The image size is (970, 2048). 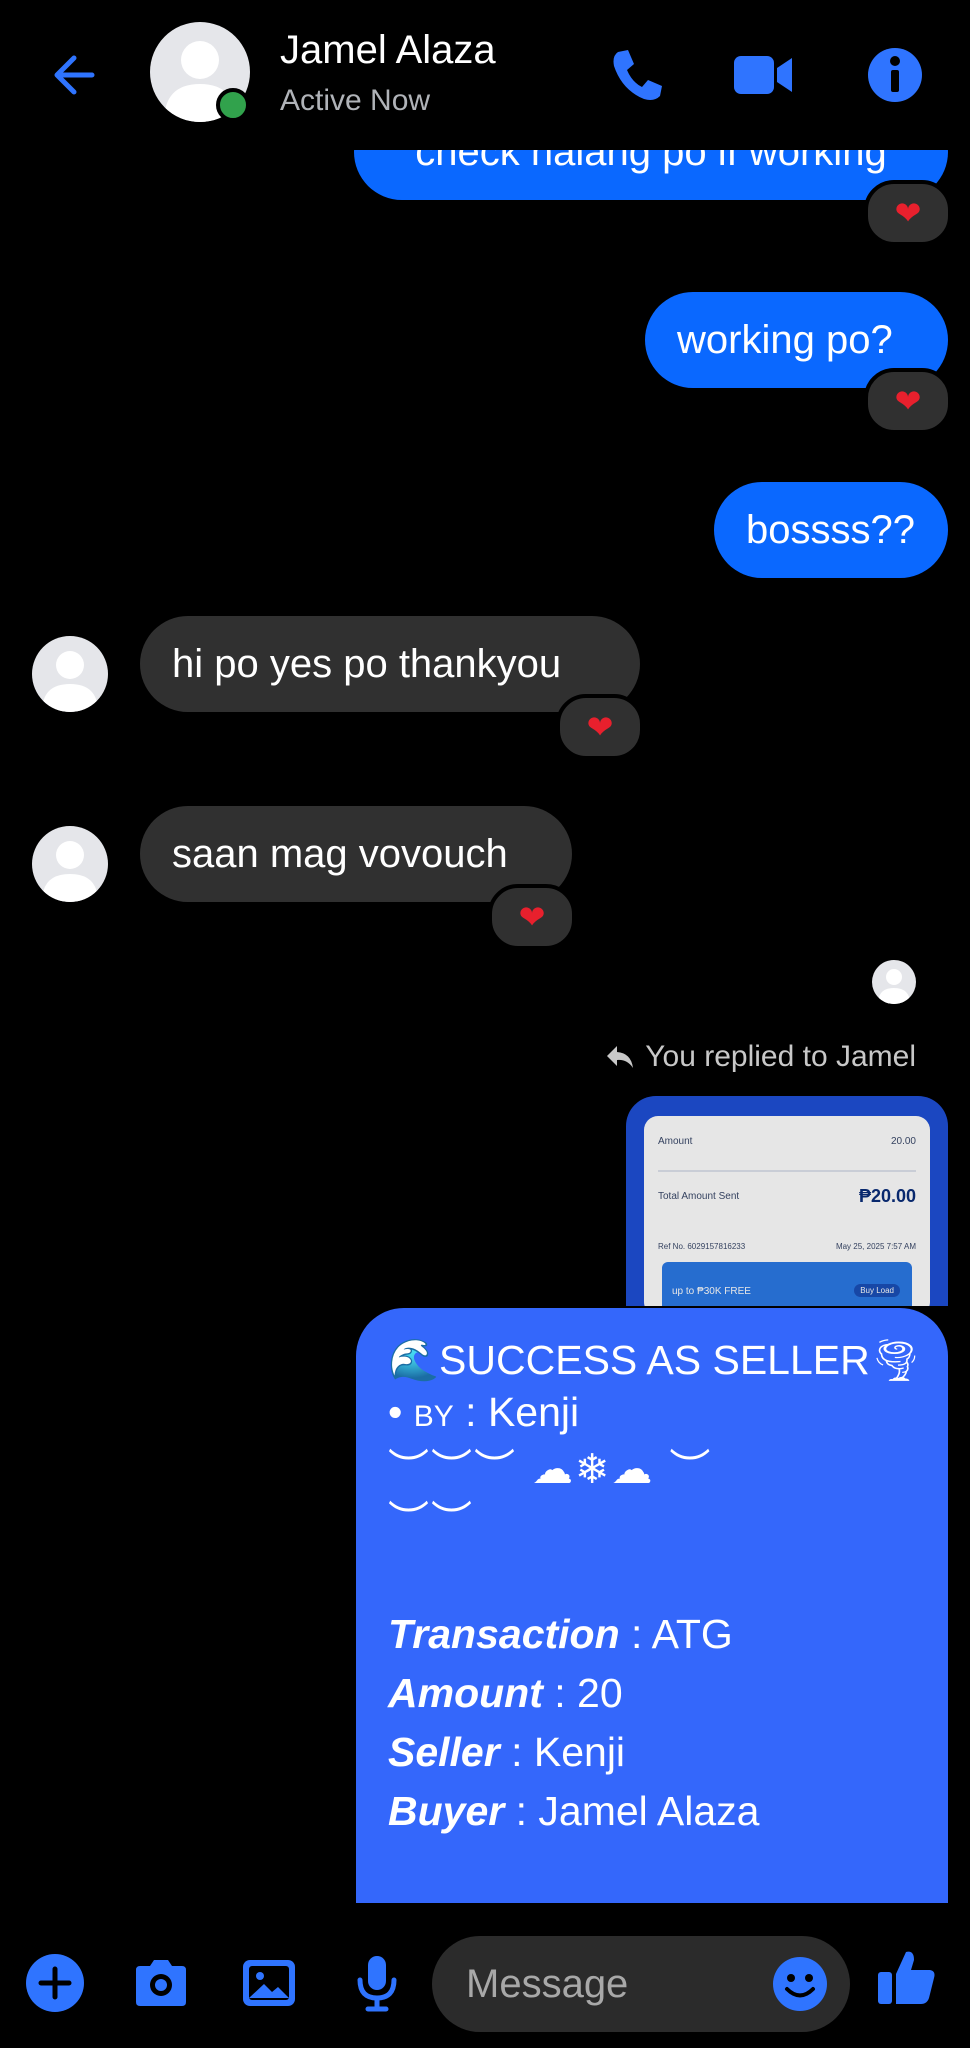 I want to click on receipt-promo-banner: up to ₱30K FREE Buy Load, so click(x=787, y=1284).